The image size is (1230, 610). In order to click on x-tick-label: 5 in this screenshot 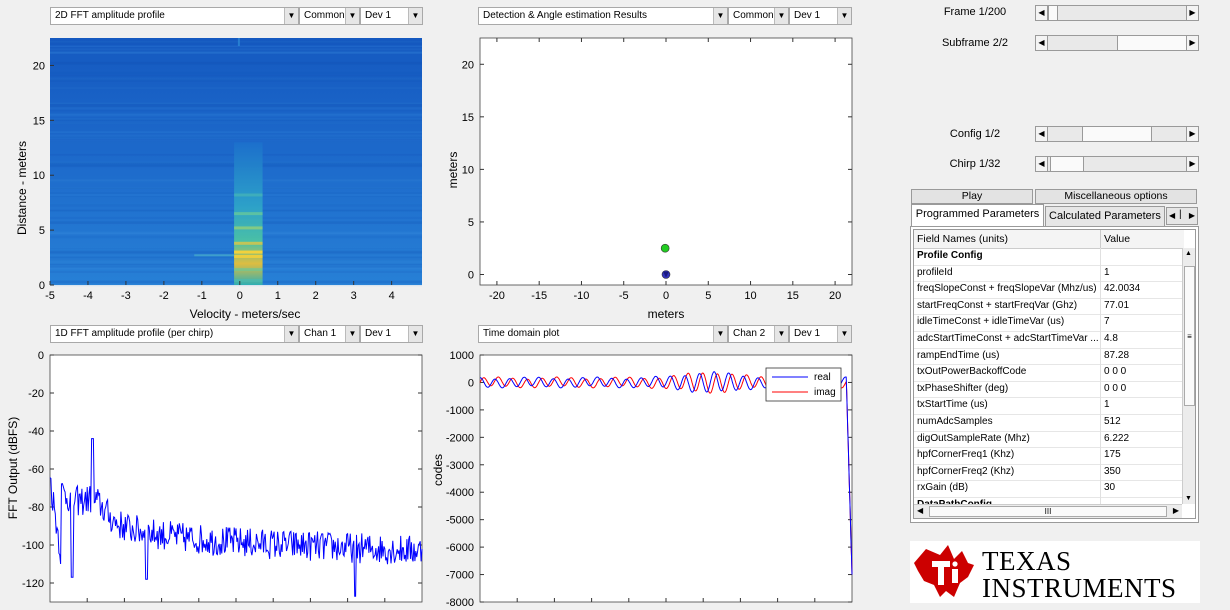, I will do `click(708, 296)`.